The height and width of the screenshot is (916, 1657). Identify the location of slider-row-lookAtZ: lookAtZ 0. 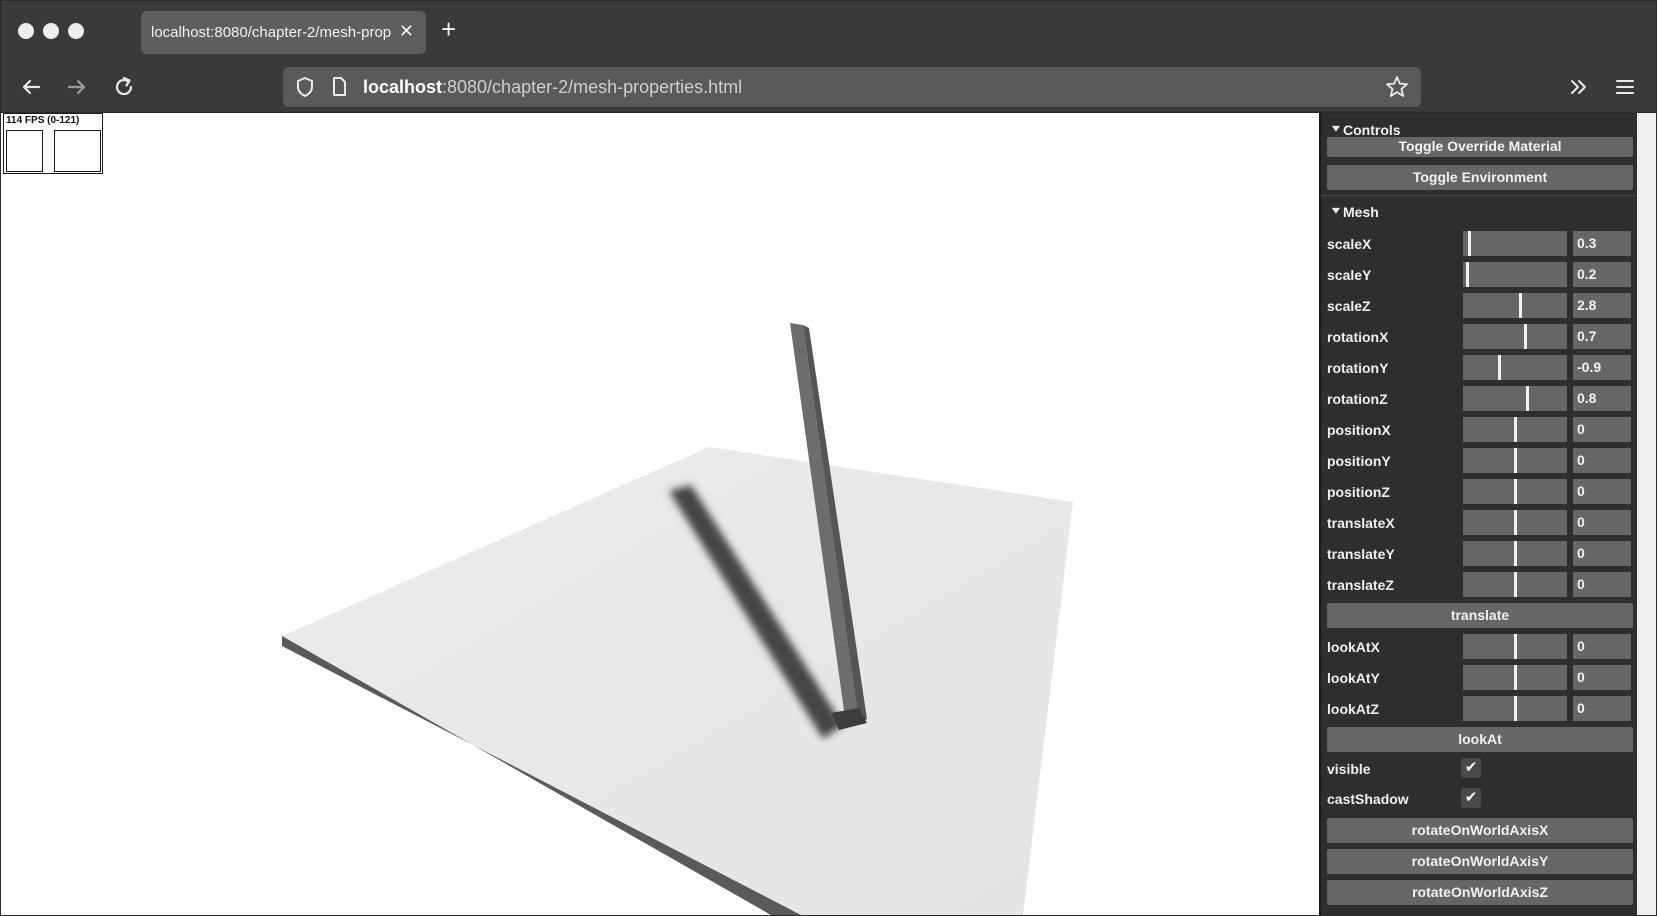
(1479, 708).